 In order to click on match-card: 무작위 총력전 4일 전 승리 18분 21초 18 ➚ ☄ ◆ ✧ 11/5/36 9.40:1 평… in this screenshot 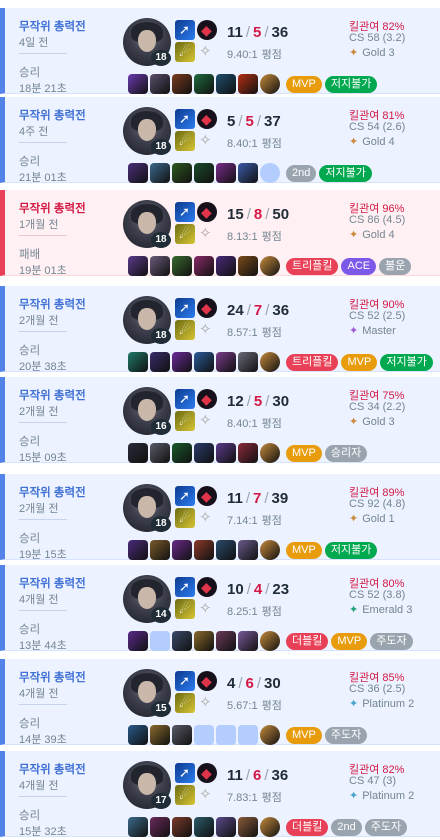, I will do `click(220, 51)`.